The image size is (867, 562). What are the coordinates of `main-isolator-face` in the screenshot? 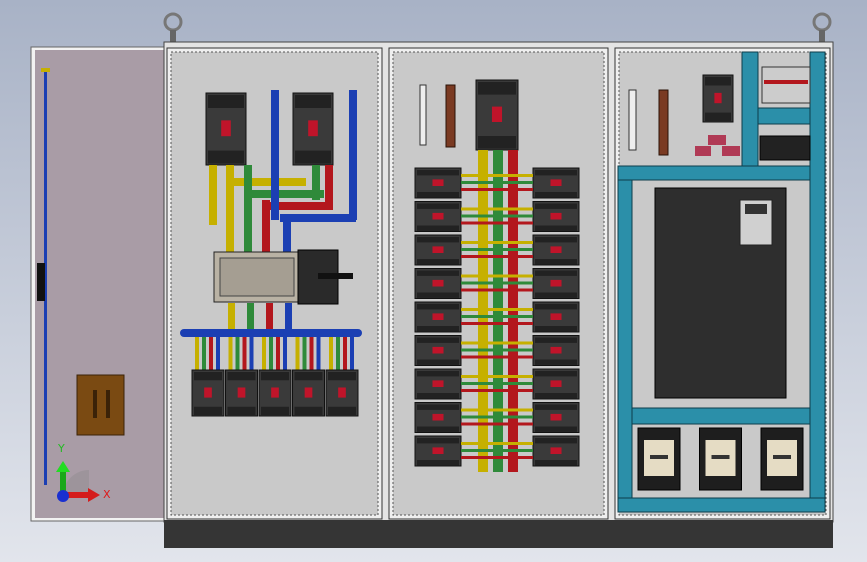 It's located at (257, 277).